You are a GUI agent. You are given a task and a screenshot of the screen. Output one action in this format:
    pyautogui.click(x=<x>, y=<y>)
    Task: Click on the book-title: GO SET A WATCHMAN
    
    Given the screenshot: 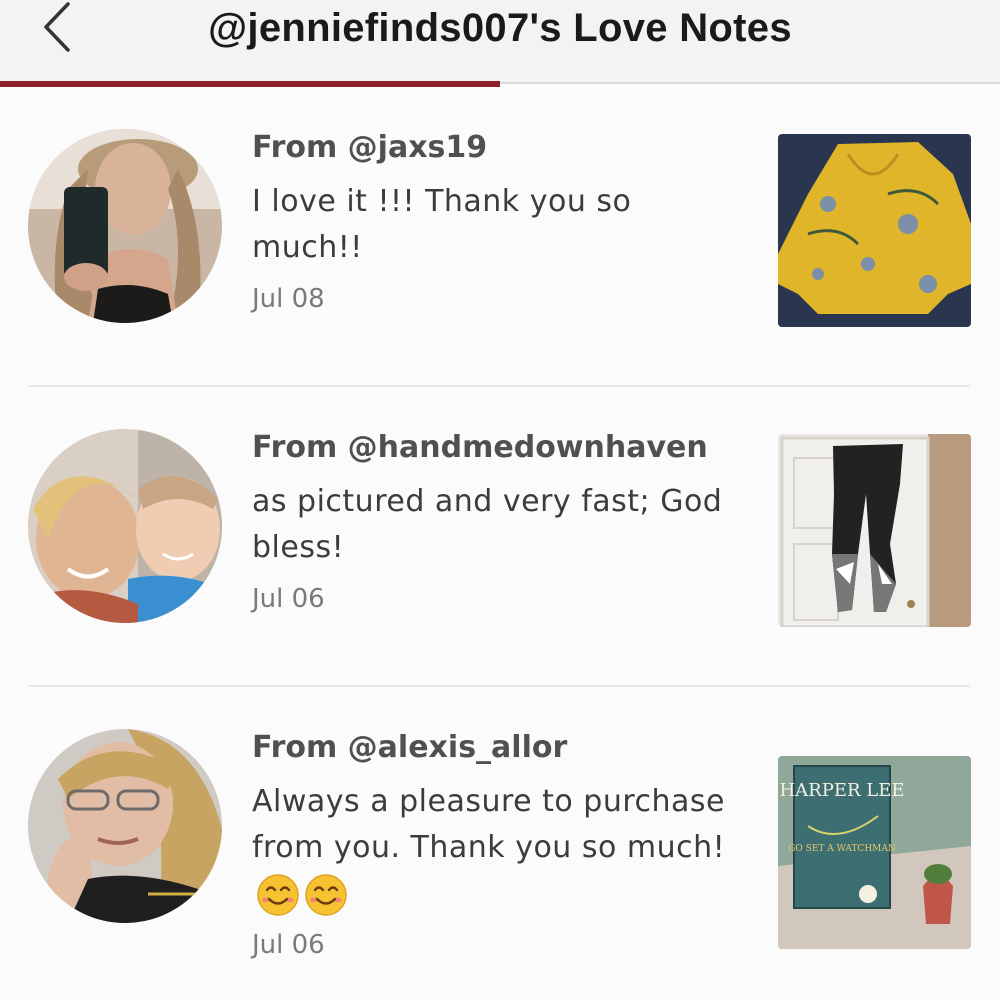 What is the action you would take?
    pyautogui.click(x=842, y=849)
    